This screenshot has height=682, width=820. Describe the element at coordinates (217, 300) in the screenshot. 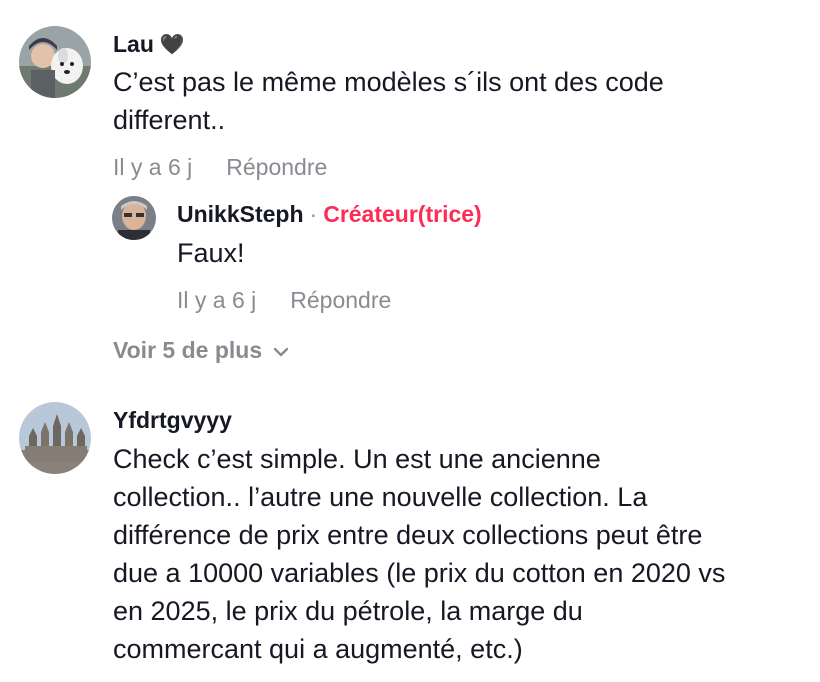

I see `reply-time: Il y a 6 j` at that location.